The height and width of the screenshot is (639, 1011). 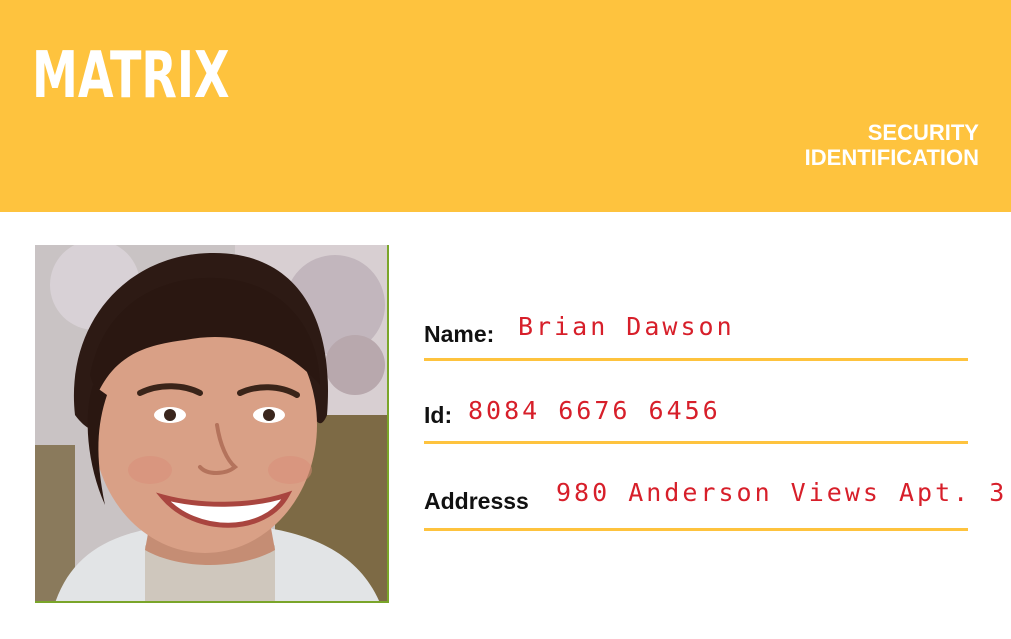 I want to click on address-value: 980 Anderson Views Apt. 3, so click(x=782, y=492).